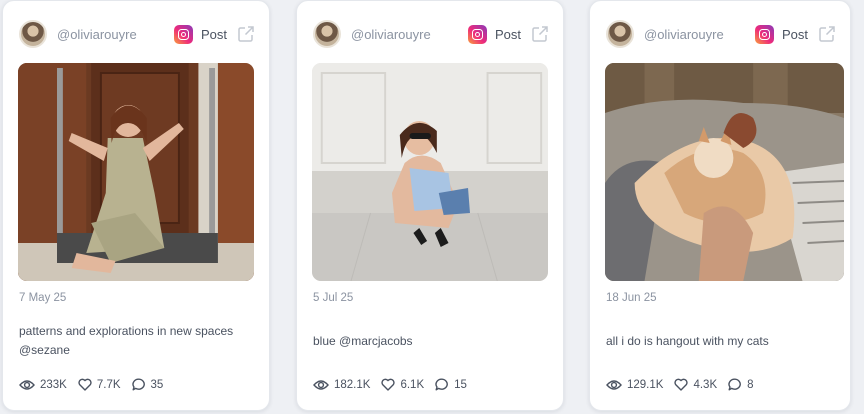 Image resolution: width=864 pixels, height=414 pixels. I want to click on comments-stat: 35, so click(147, 384).